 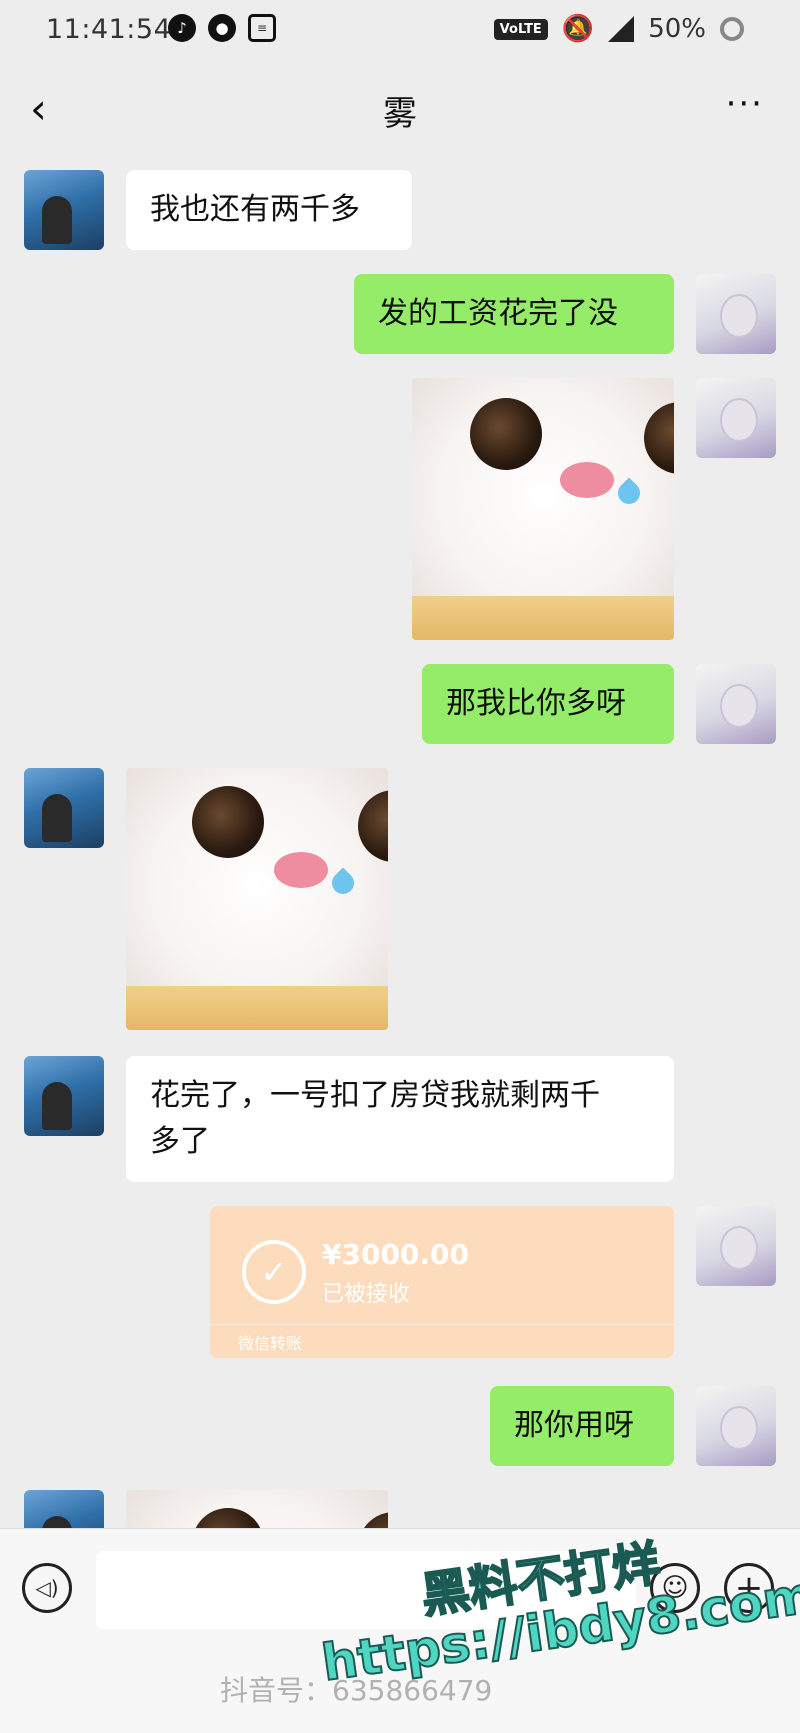 What do you see at coordinates (400, 1119) in the screenshot?
I see `message-bubble-received: 花完了，一号扣了房贷我就剩两千 多了` at bounding box center [400, 1119].